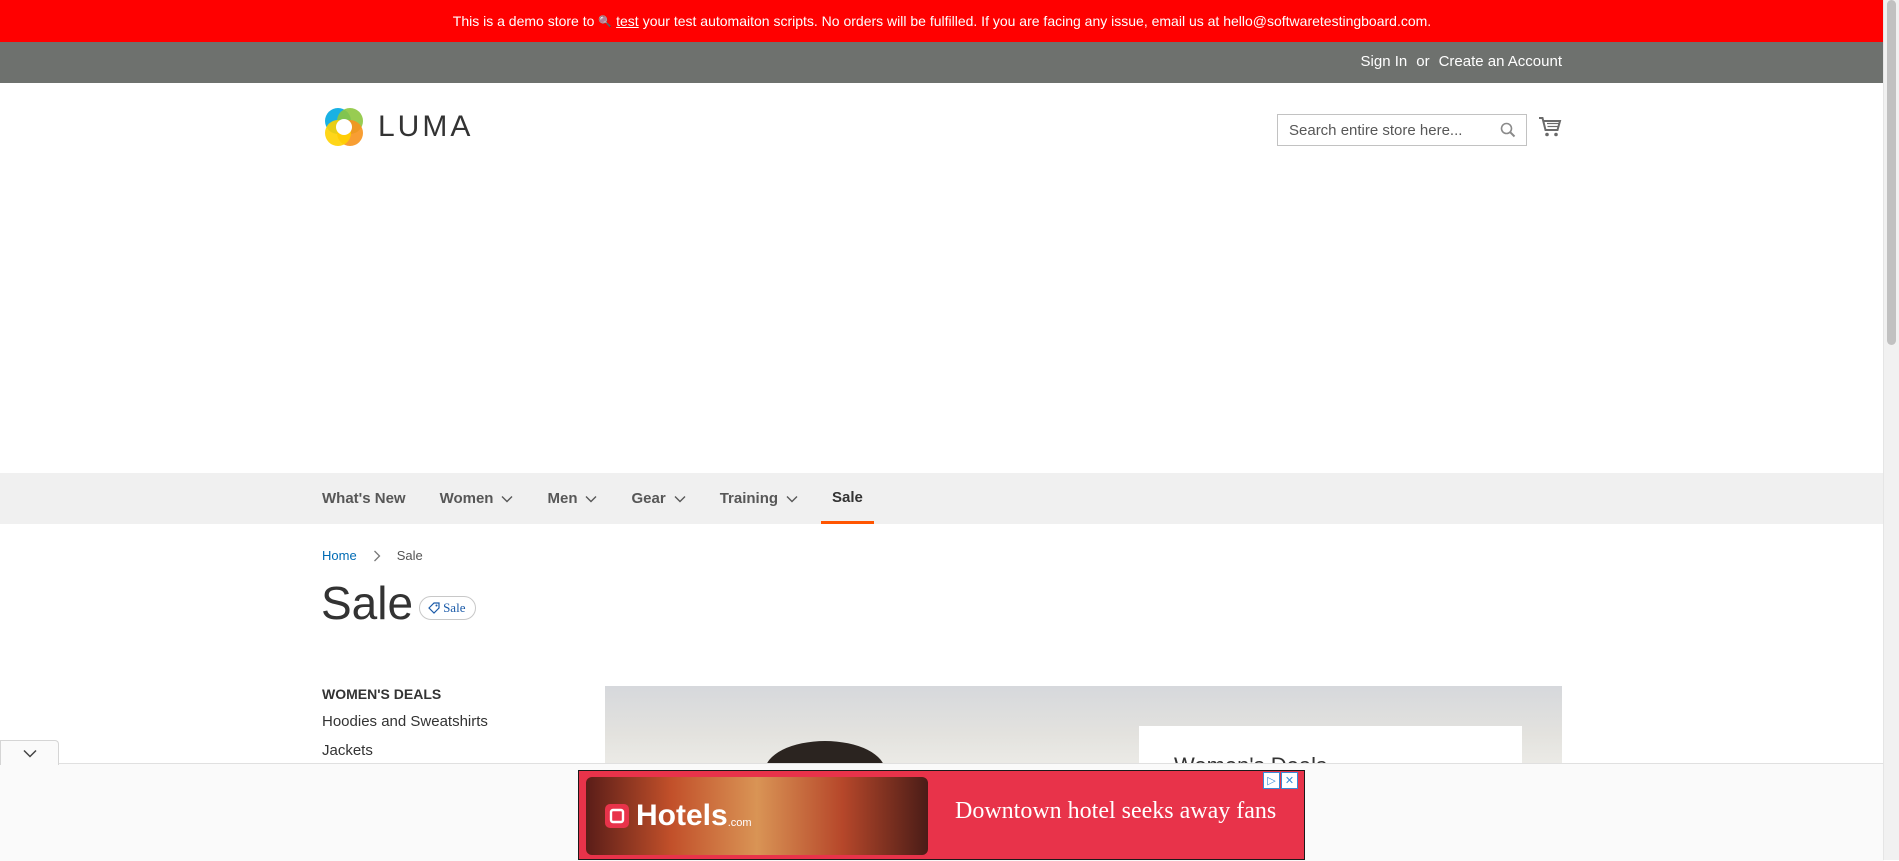 This screenshot has width=1899, height=861. What do you see at coordinates (1083, 726) in the screenshot?
I see `womens-deals-hero: Women's Deals` at bounding box center [1083, 726].